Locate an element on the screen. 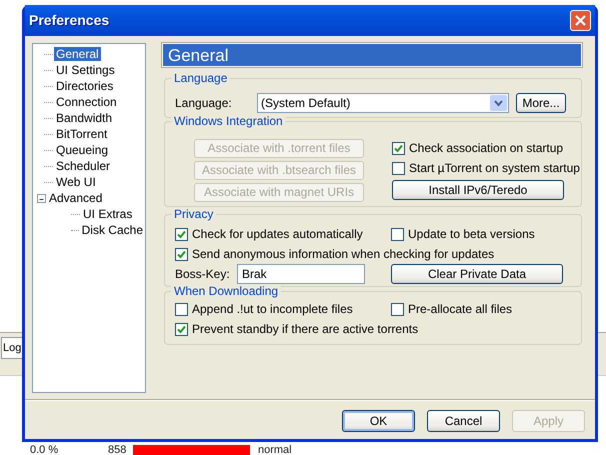 This screenshot has width=606, height=455. checkbox-label: Check for updates automatically is located at coordinates (277, 234).